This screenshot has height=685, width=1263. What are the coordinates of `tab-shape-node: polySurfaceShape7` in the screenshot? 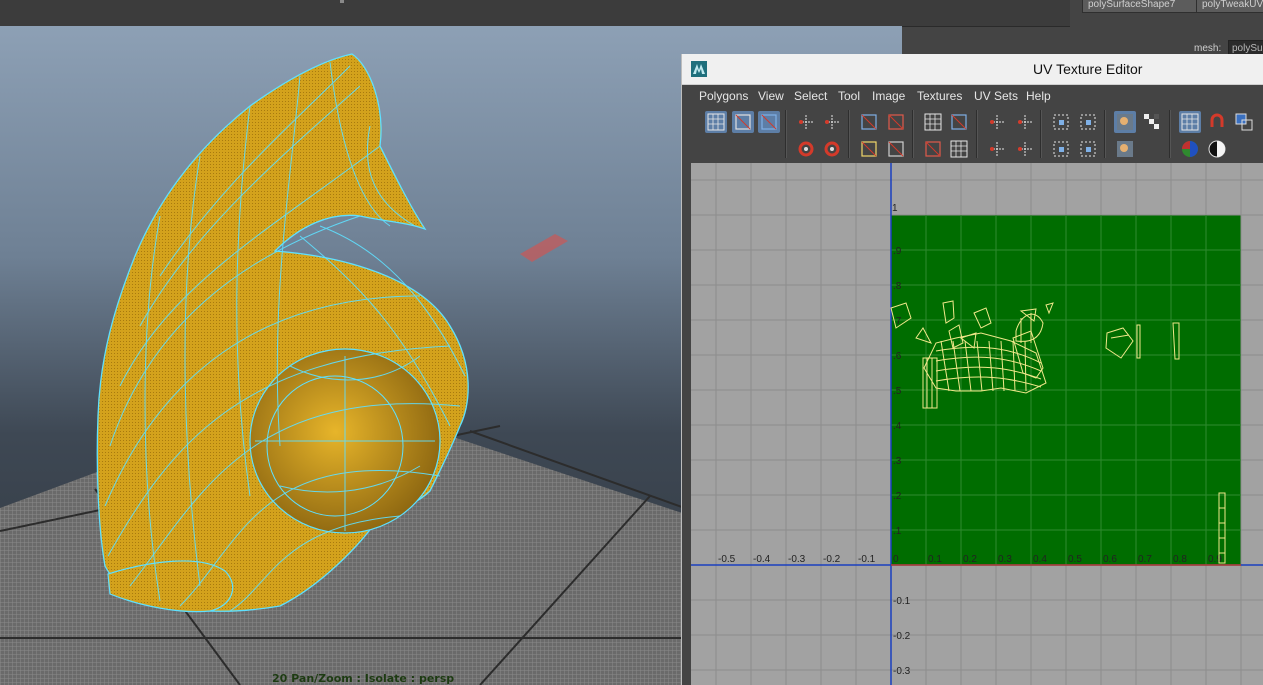 It's located at (1142, 6).